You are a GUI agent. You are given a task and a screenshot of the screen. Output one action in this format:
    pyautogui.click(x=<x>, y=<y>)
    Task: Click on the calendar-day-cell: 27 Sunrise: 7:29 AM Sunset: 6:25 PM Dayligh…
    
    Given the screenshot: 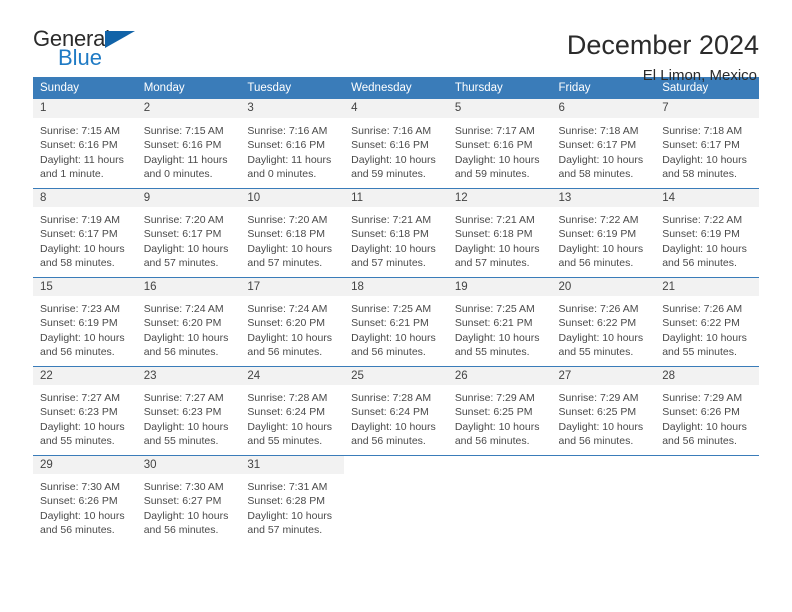 What is the action you would take?
    pyautogui.click(x=603, y=410)
    